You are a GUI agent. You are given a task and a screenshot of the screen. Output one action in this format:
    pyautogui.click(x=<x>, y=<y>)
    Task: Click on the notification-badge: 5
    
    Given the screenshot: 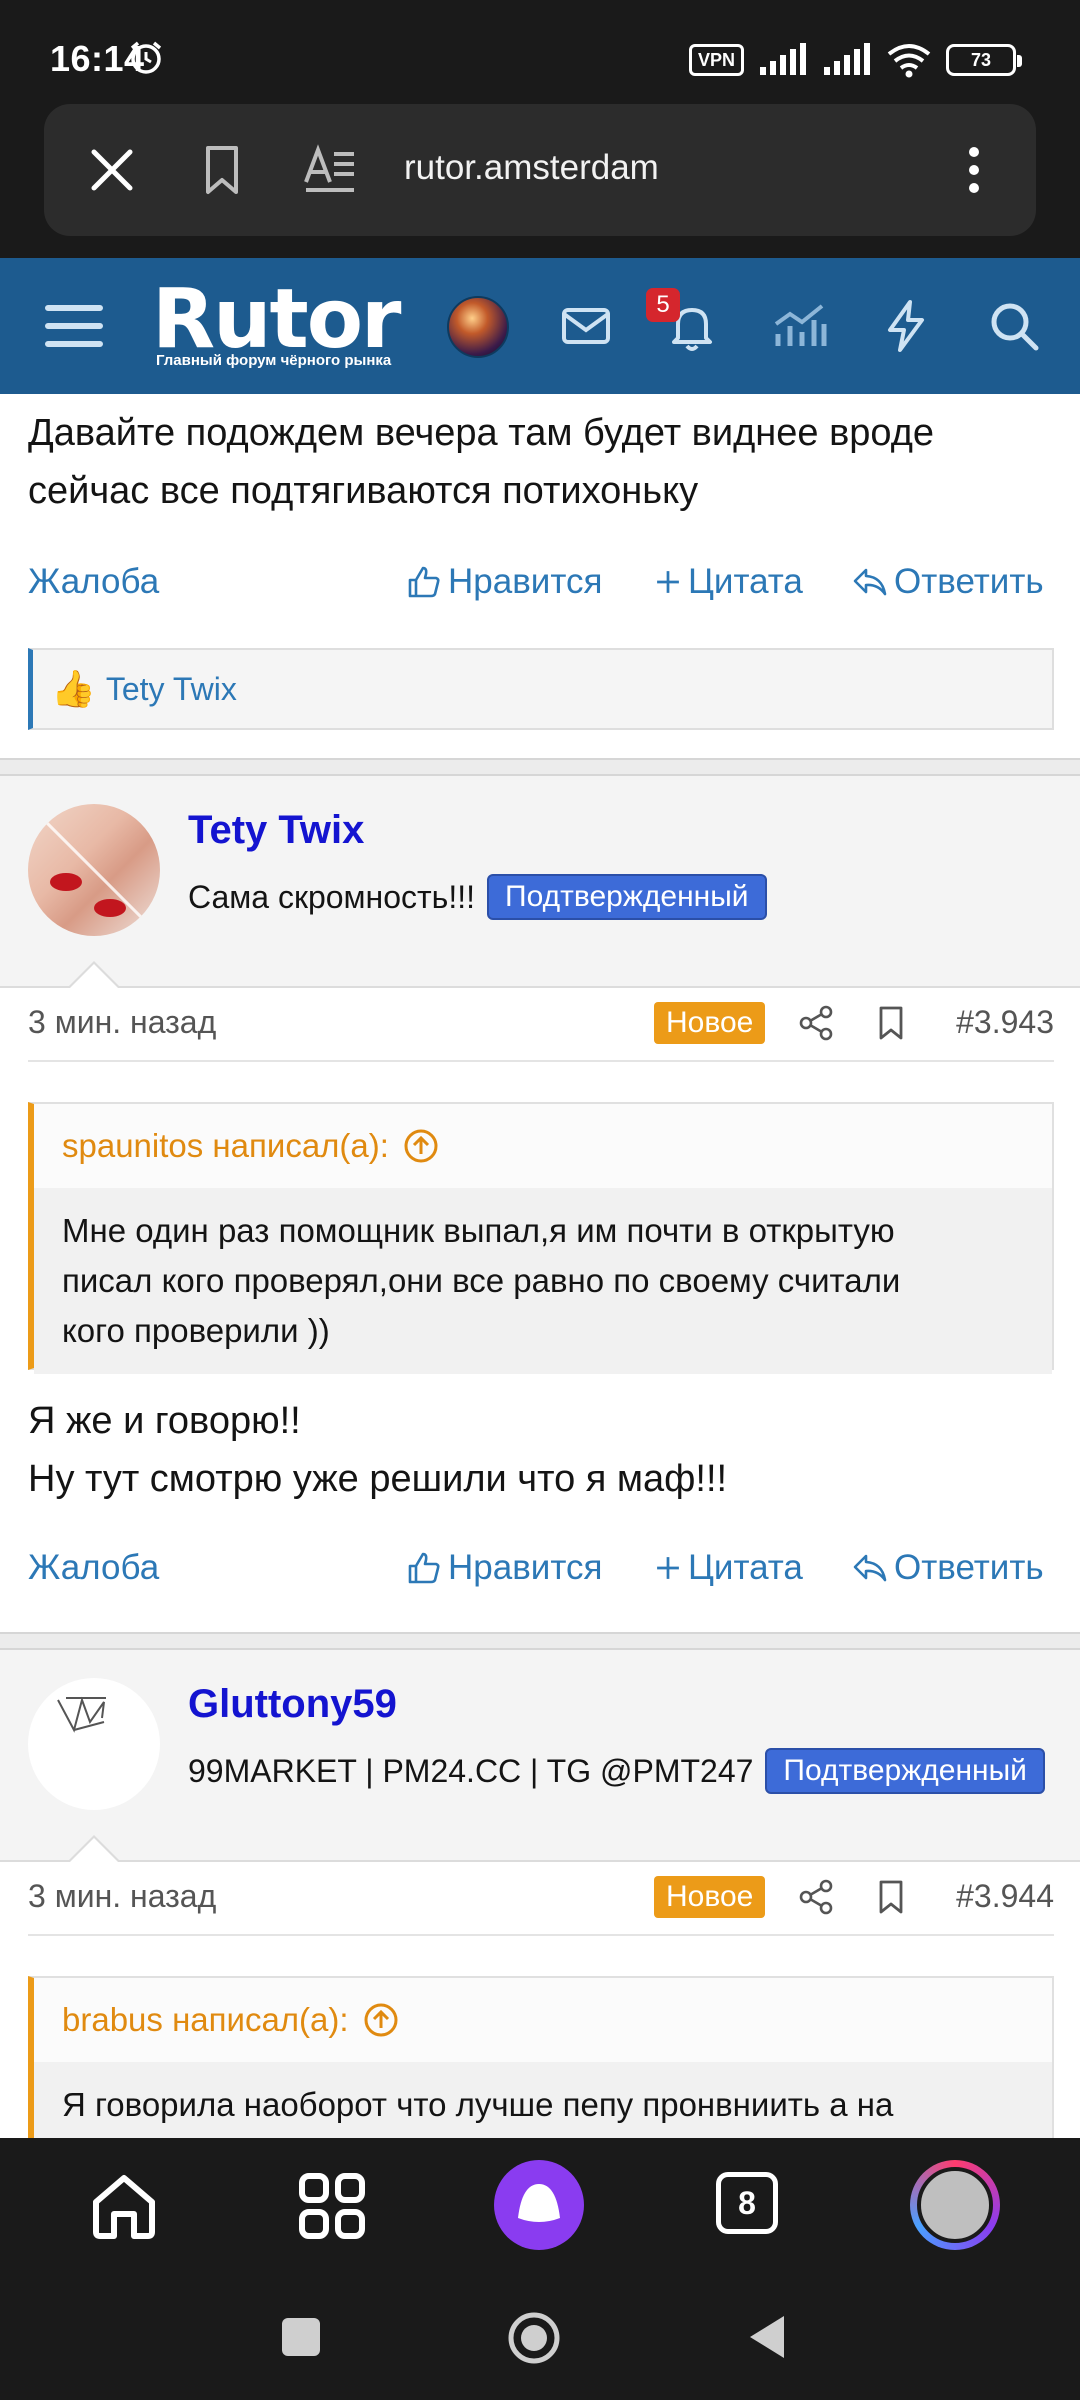 What is the action you would take?
    pyautogui.click(x=663, y=305)
    